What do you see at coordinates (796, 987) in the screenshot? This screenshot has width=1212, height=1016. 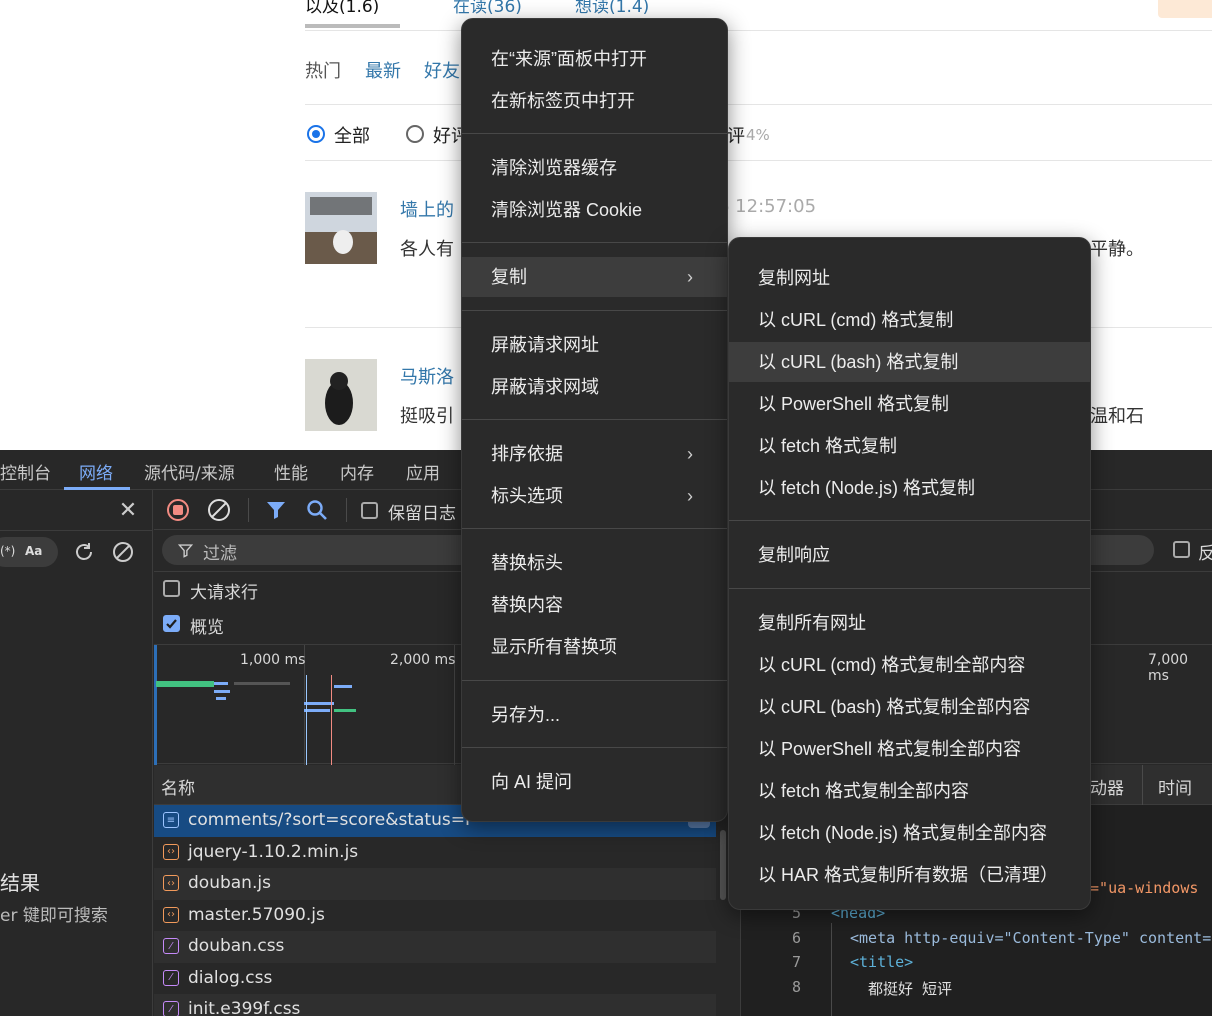 I see `line-number: 8` at bounding box center [796, 987].